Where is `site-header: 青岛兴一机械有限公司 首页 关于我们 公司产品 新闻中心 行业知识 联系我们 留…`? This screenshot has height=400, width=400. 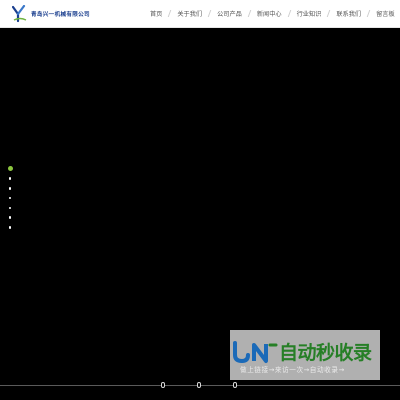 site-header: 青岛兴一机械有限公司 首页 关于我们 公司产品 新闻中心 行业知识 联系我们 留… is located at coordinates (200, 14).